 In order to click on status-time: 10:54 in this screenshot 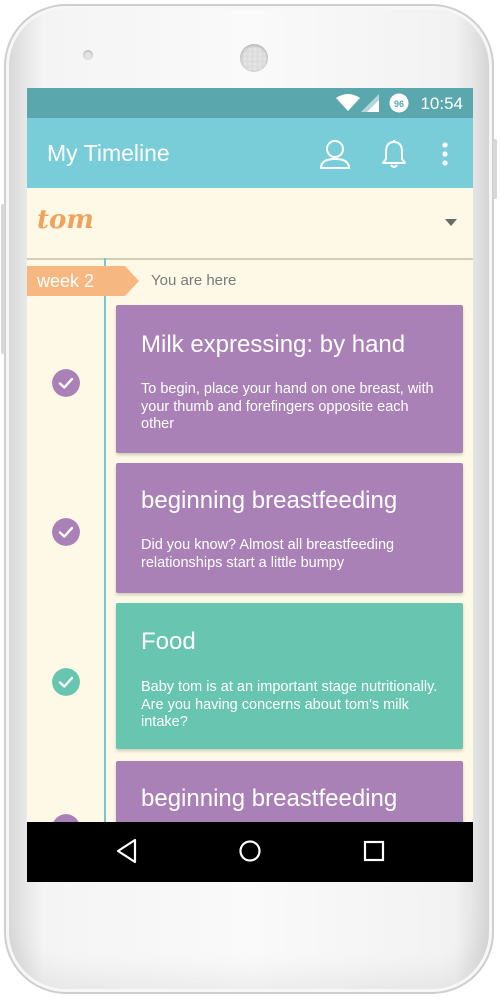, I will do `click(441, 103)`.